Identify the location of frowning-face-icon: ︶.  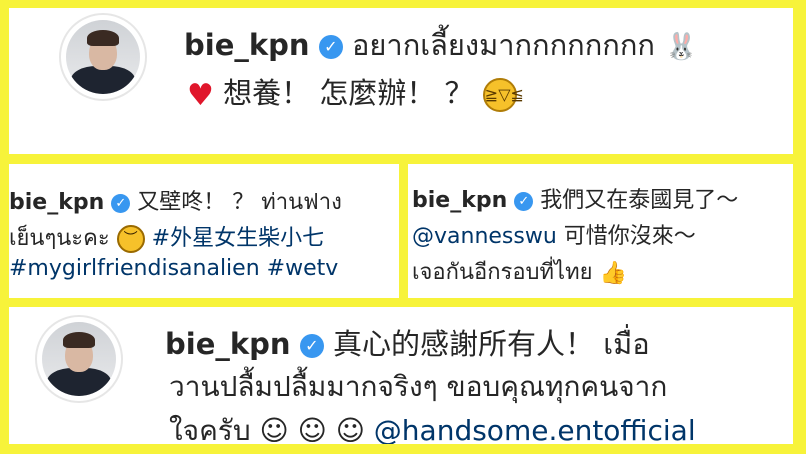
(130, 239).